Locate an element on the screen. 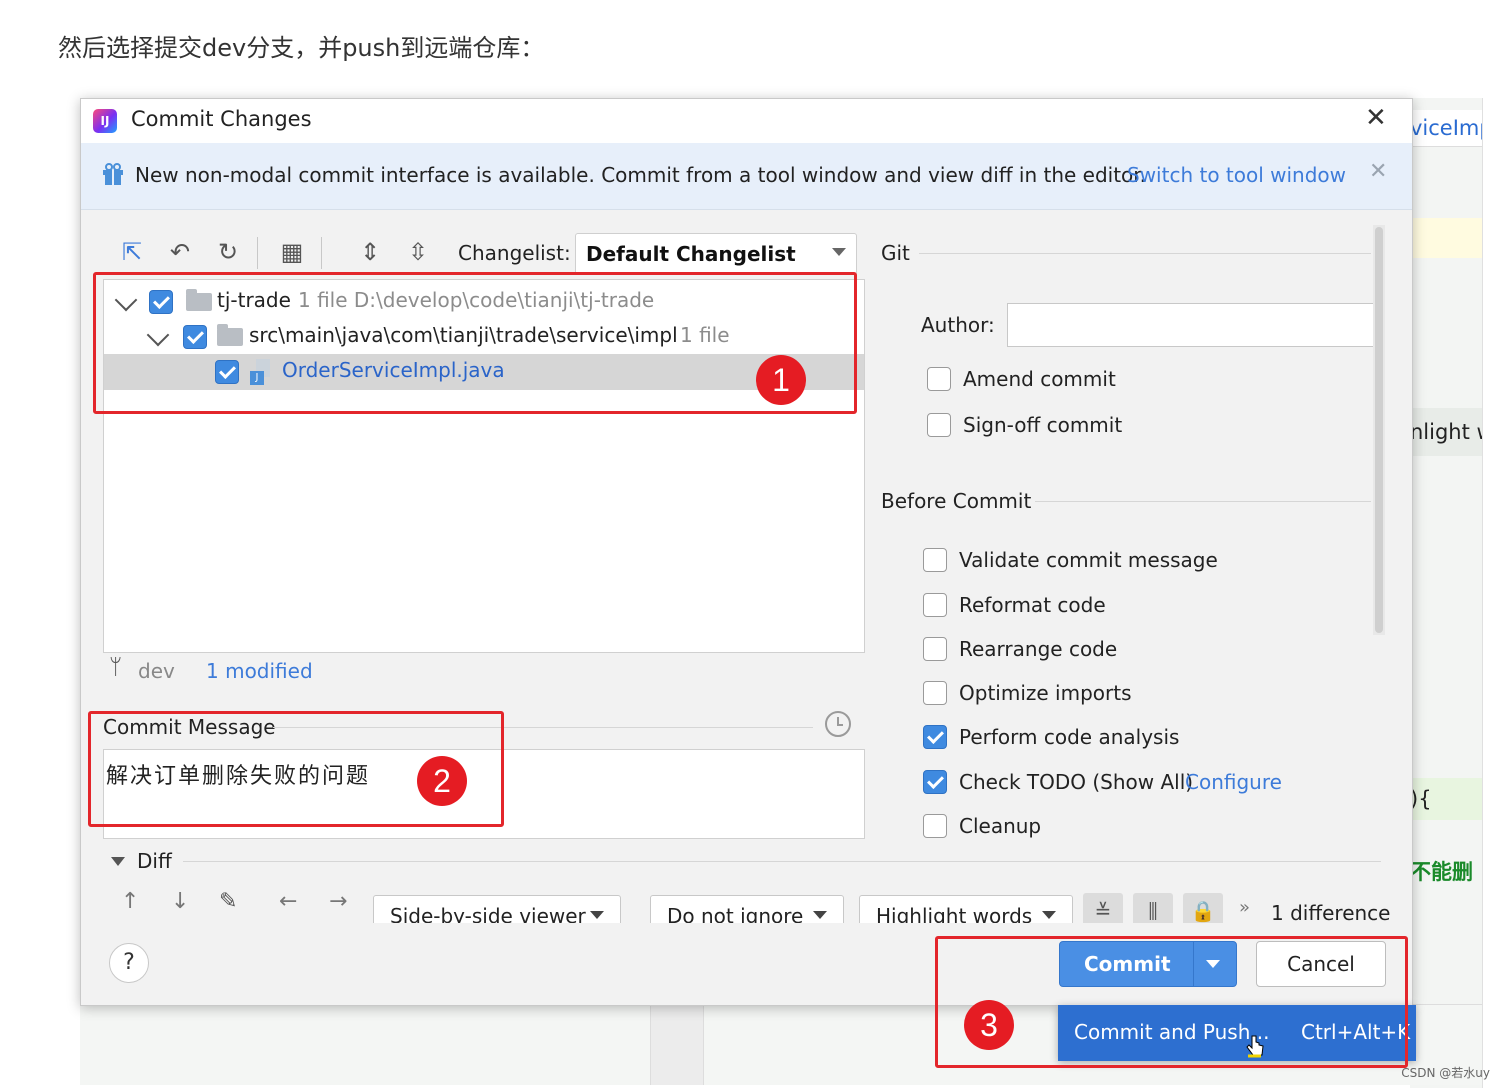 The image size is (1504, 1089). help-button: ? is located at coordinates (129, 963).